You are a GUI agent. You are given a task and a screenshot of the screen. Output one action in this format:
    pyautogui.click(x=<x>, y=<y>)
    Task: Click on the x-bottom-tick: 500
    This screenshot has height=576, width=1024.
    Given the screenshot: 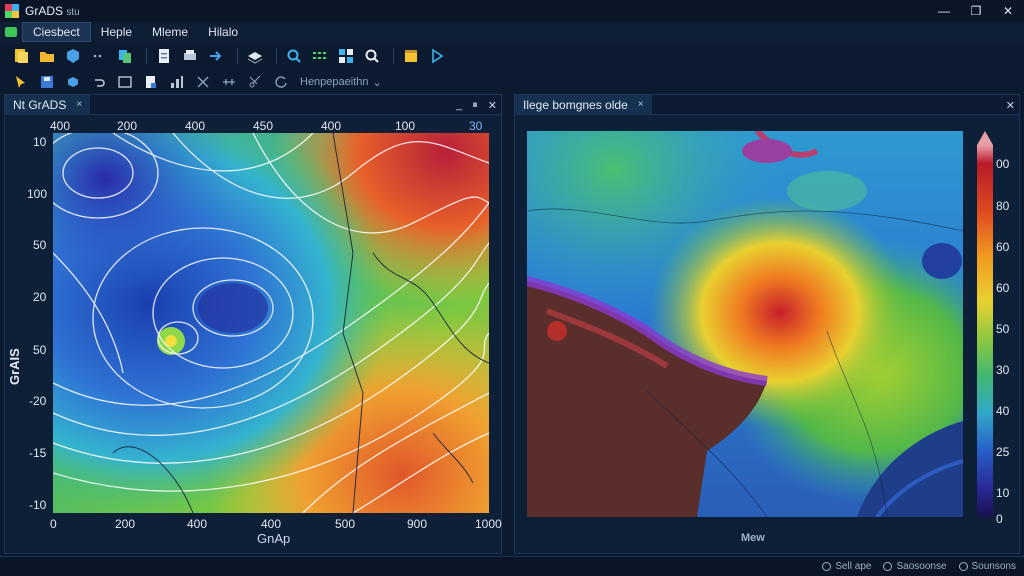 What is the action you would take?
    pyautogui.click(x=345, y=524)
    